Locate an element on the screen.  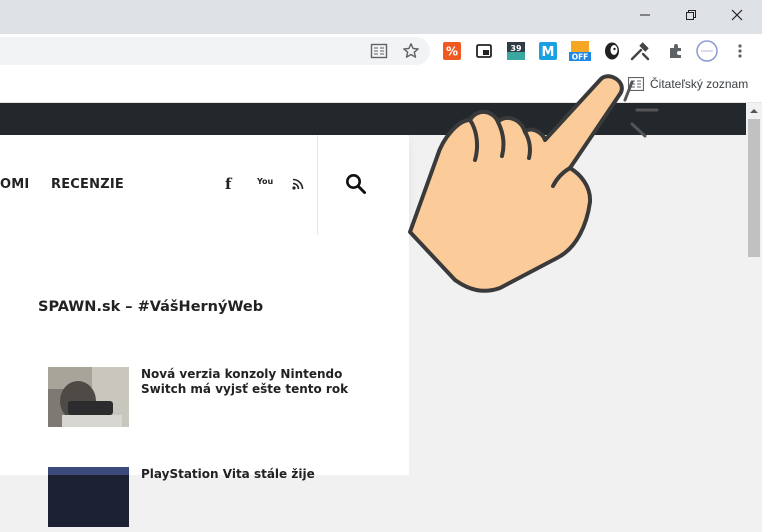
nav-item-reviews: RECENZIE is located at coordinates (87, 184).